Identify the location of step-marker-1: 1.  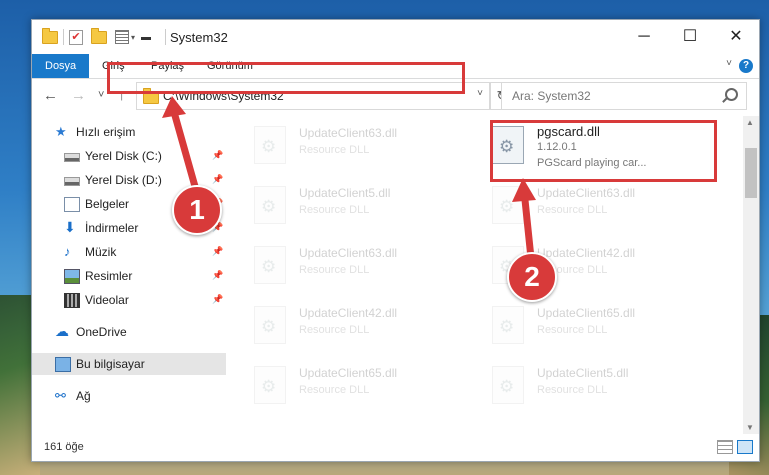
(197, 210).